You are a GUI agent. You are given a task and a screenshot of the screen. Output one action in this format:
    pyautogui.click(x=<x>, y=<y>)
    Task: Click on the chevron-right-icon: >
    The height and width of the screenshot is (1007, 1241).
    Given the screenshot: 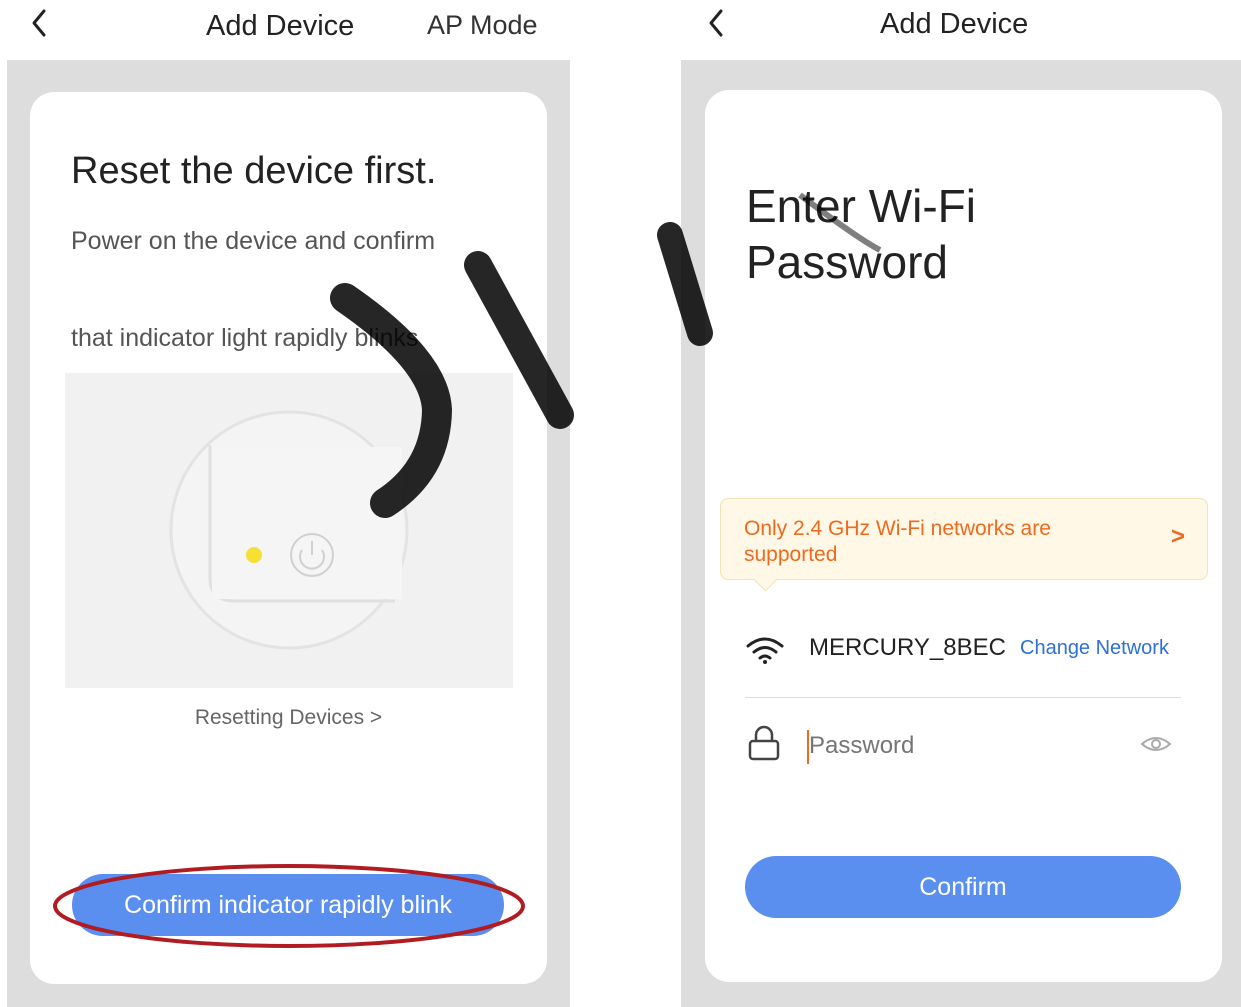 What is the action you would take?
    pyautogui.click(x=1177, y=536)
    